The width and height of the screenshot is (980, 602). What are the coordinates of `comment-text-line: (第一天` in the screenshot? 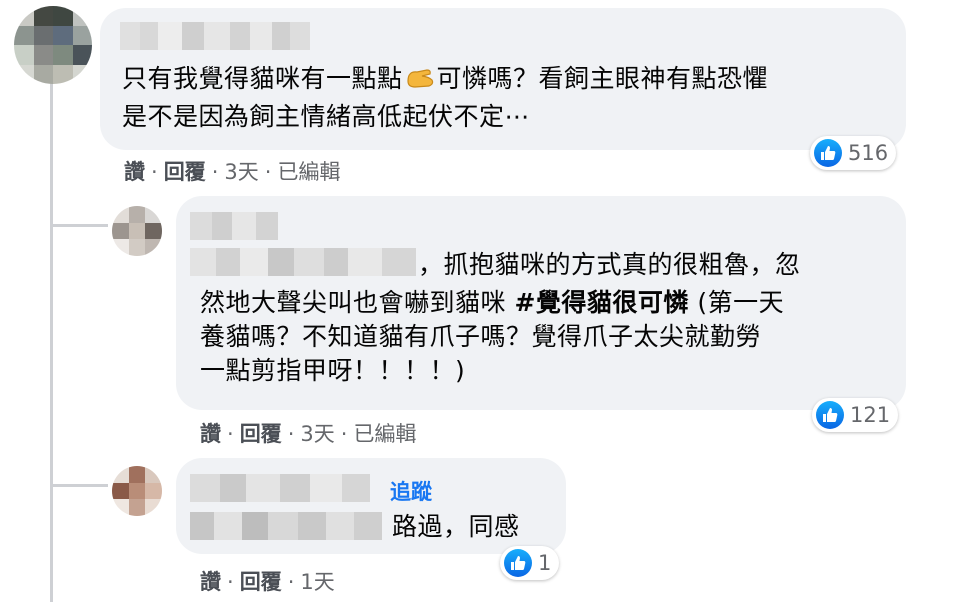 It's located at (736, 302).